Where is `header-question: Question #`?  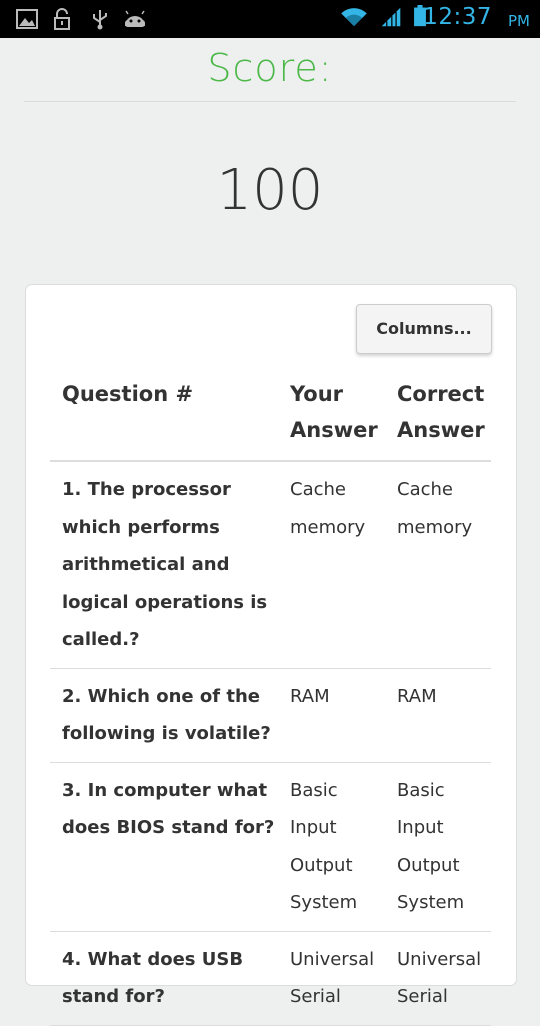
header-question: Question # is located at coordinates (164, 417).